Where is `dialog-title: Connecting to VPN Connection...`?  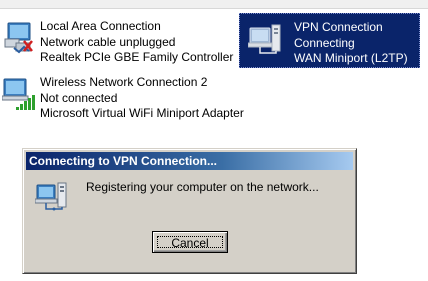 dialog-title: Connecting to VPN Connection... is located at coordinates (123, 161).